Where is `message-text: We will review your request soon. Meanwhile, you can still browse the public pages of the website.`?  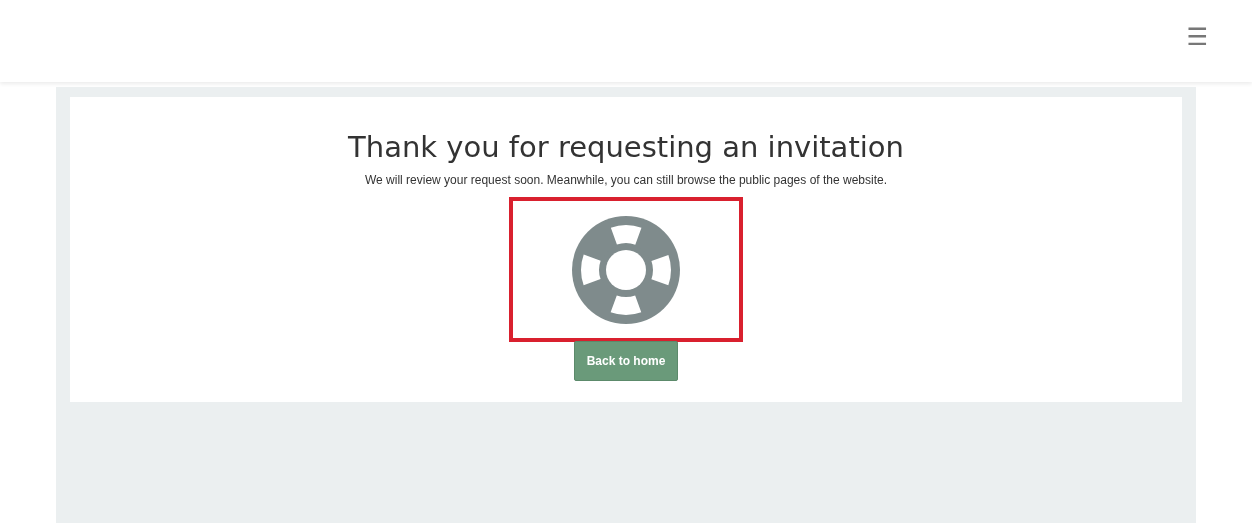
message-text: We will review your request soon. Meanwhile, you can still browse the public pages of the website. is located at coordinates (625, 180).